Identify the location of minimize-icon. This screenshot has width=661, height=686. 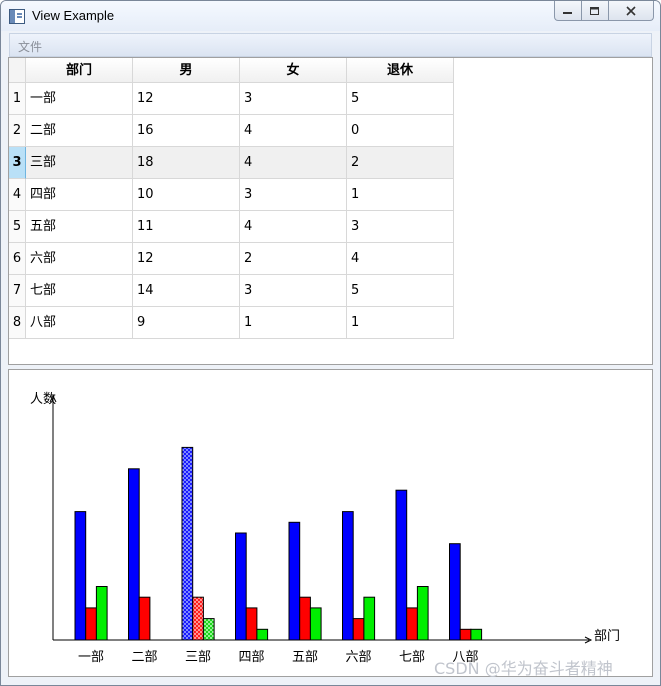
(567, 12).